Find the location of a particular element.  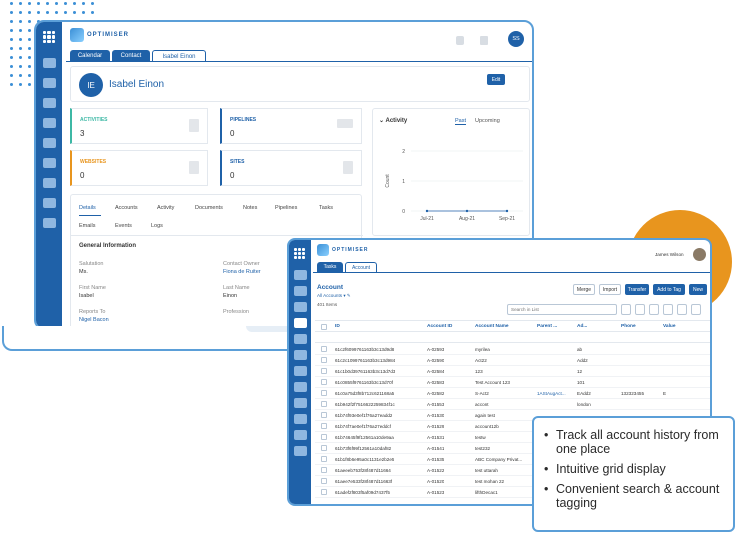

detail-tab-events: Events is located at coordinates (123, 226).